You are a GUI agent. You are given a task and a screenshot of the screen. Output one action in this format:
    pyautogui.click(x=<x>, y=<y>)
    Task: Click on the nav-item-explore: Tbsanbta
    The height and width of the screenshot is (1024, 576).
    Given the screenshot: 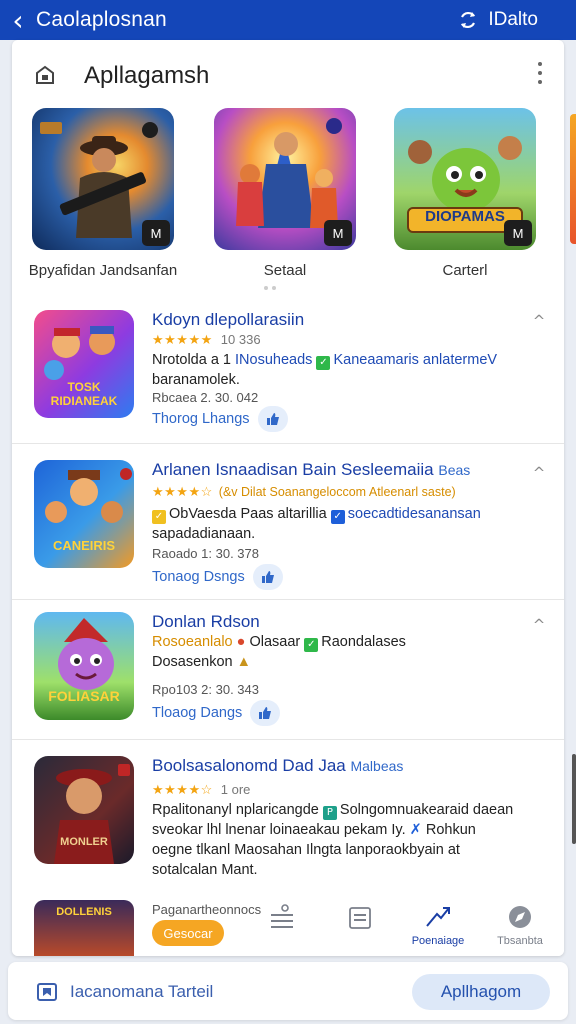 What is the action you would take?
    pyautogui.click(x=520, y=925)
    